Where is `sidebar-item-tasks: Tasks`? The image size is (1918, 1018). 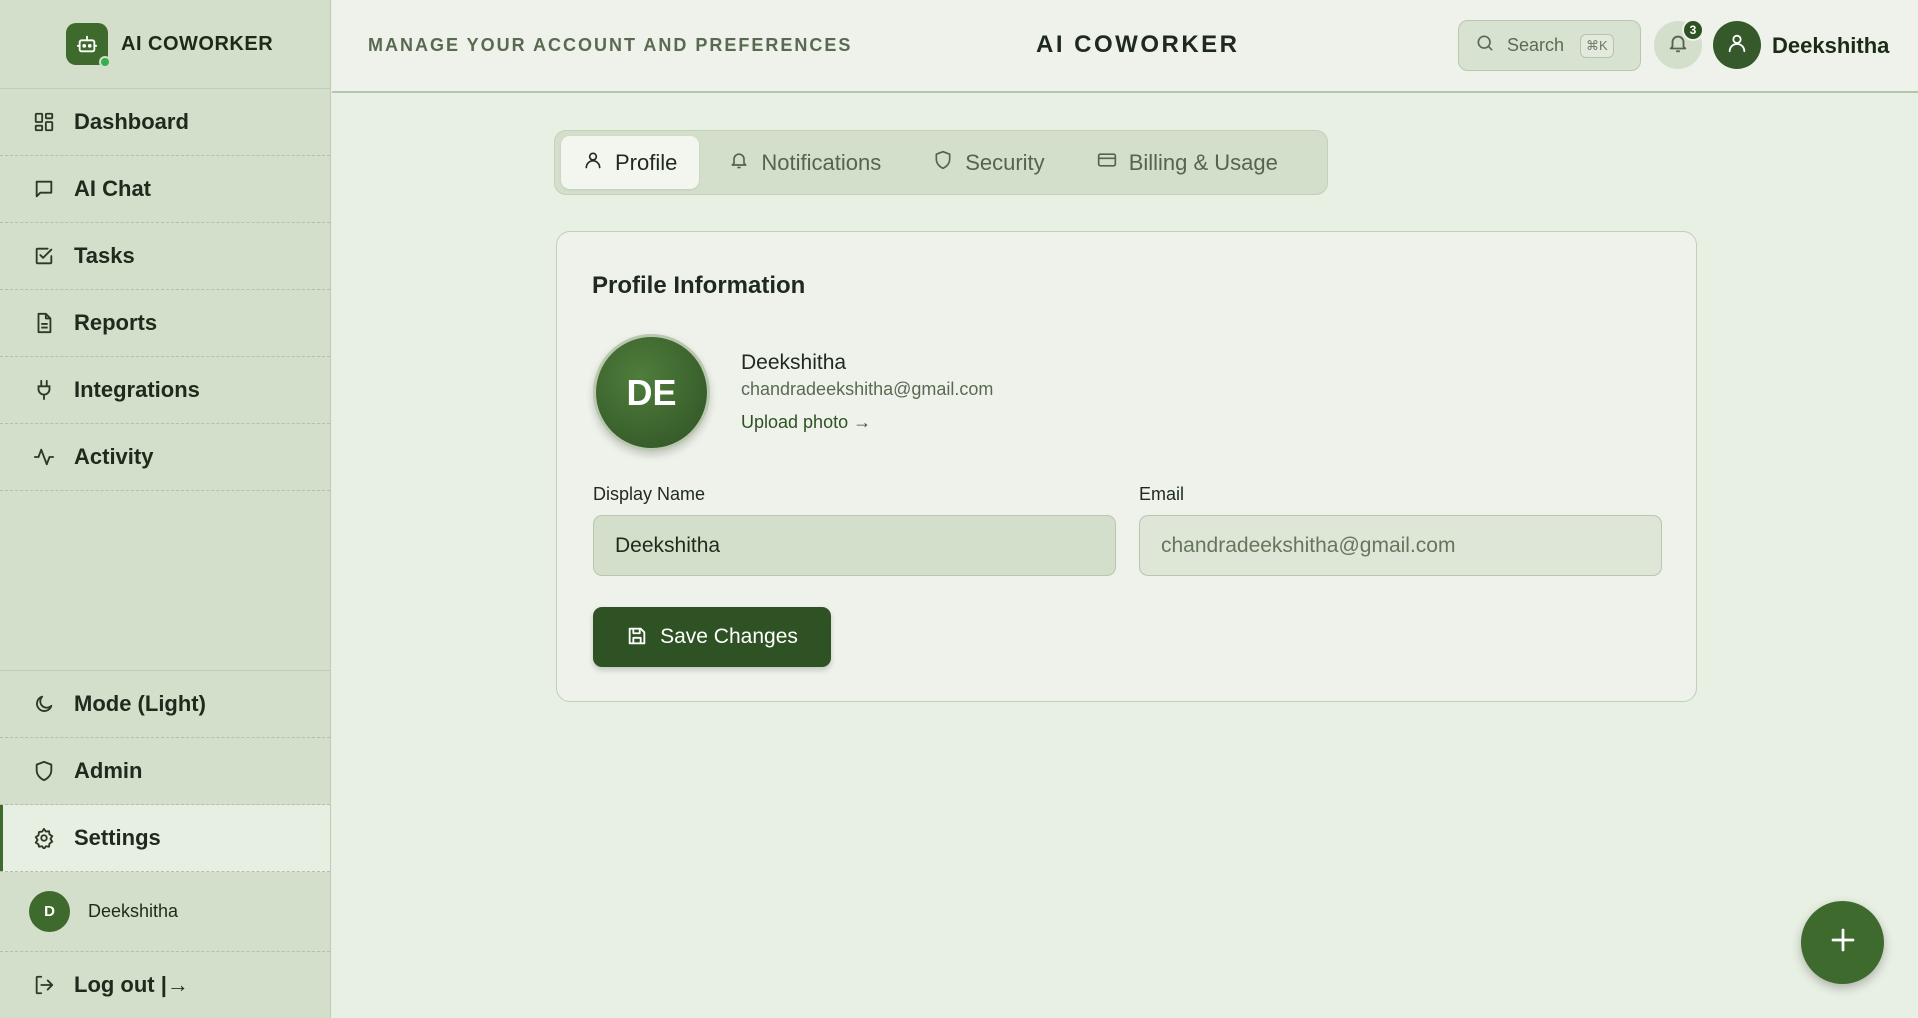 sidebar-item-tasks: Tasks is located at coordinates (165, 256).